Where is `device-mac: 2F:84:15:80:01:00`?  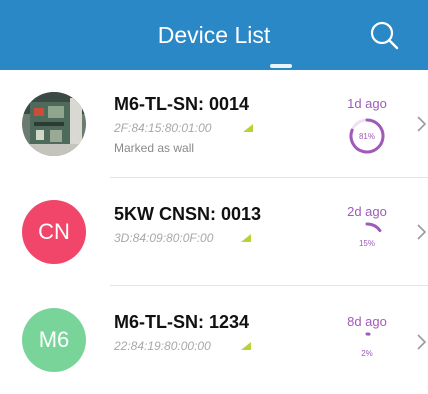 device-mac: 2F:84:15:80:01:00 is located at coordinates (163, 128).